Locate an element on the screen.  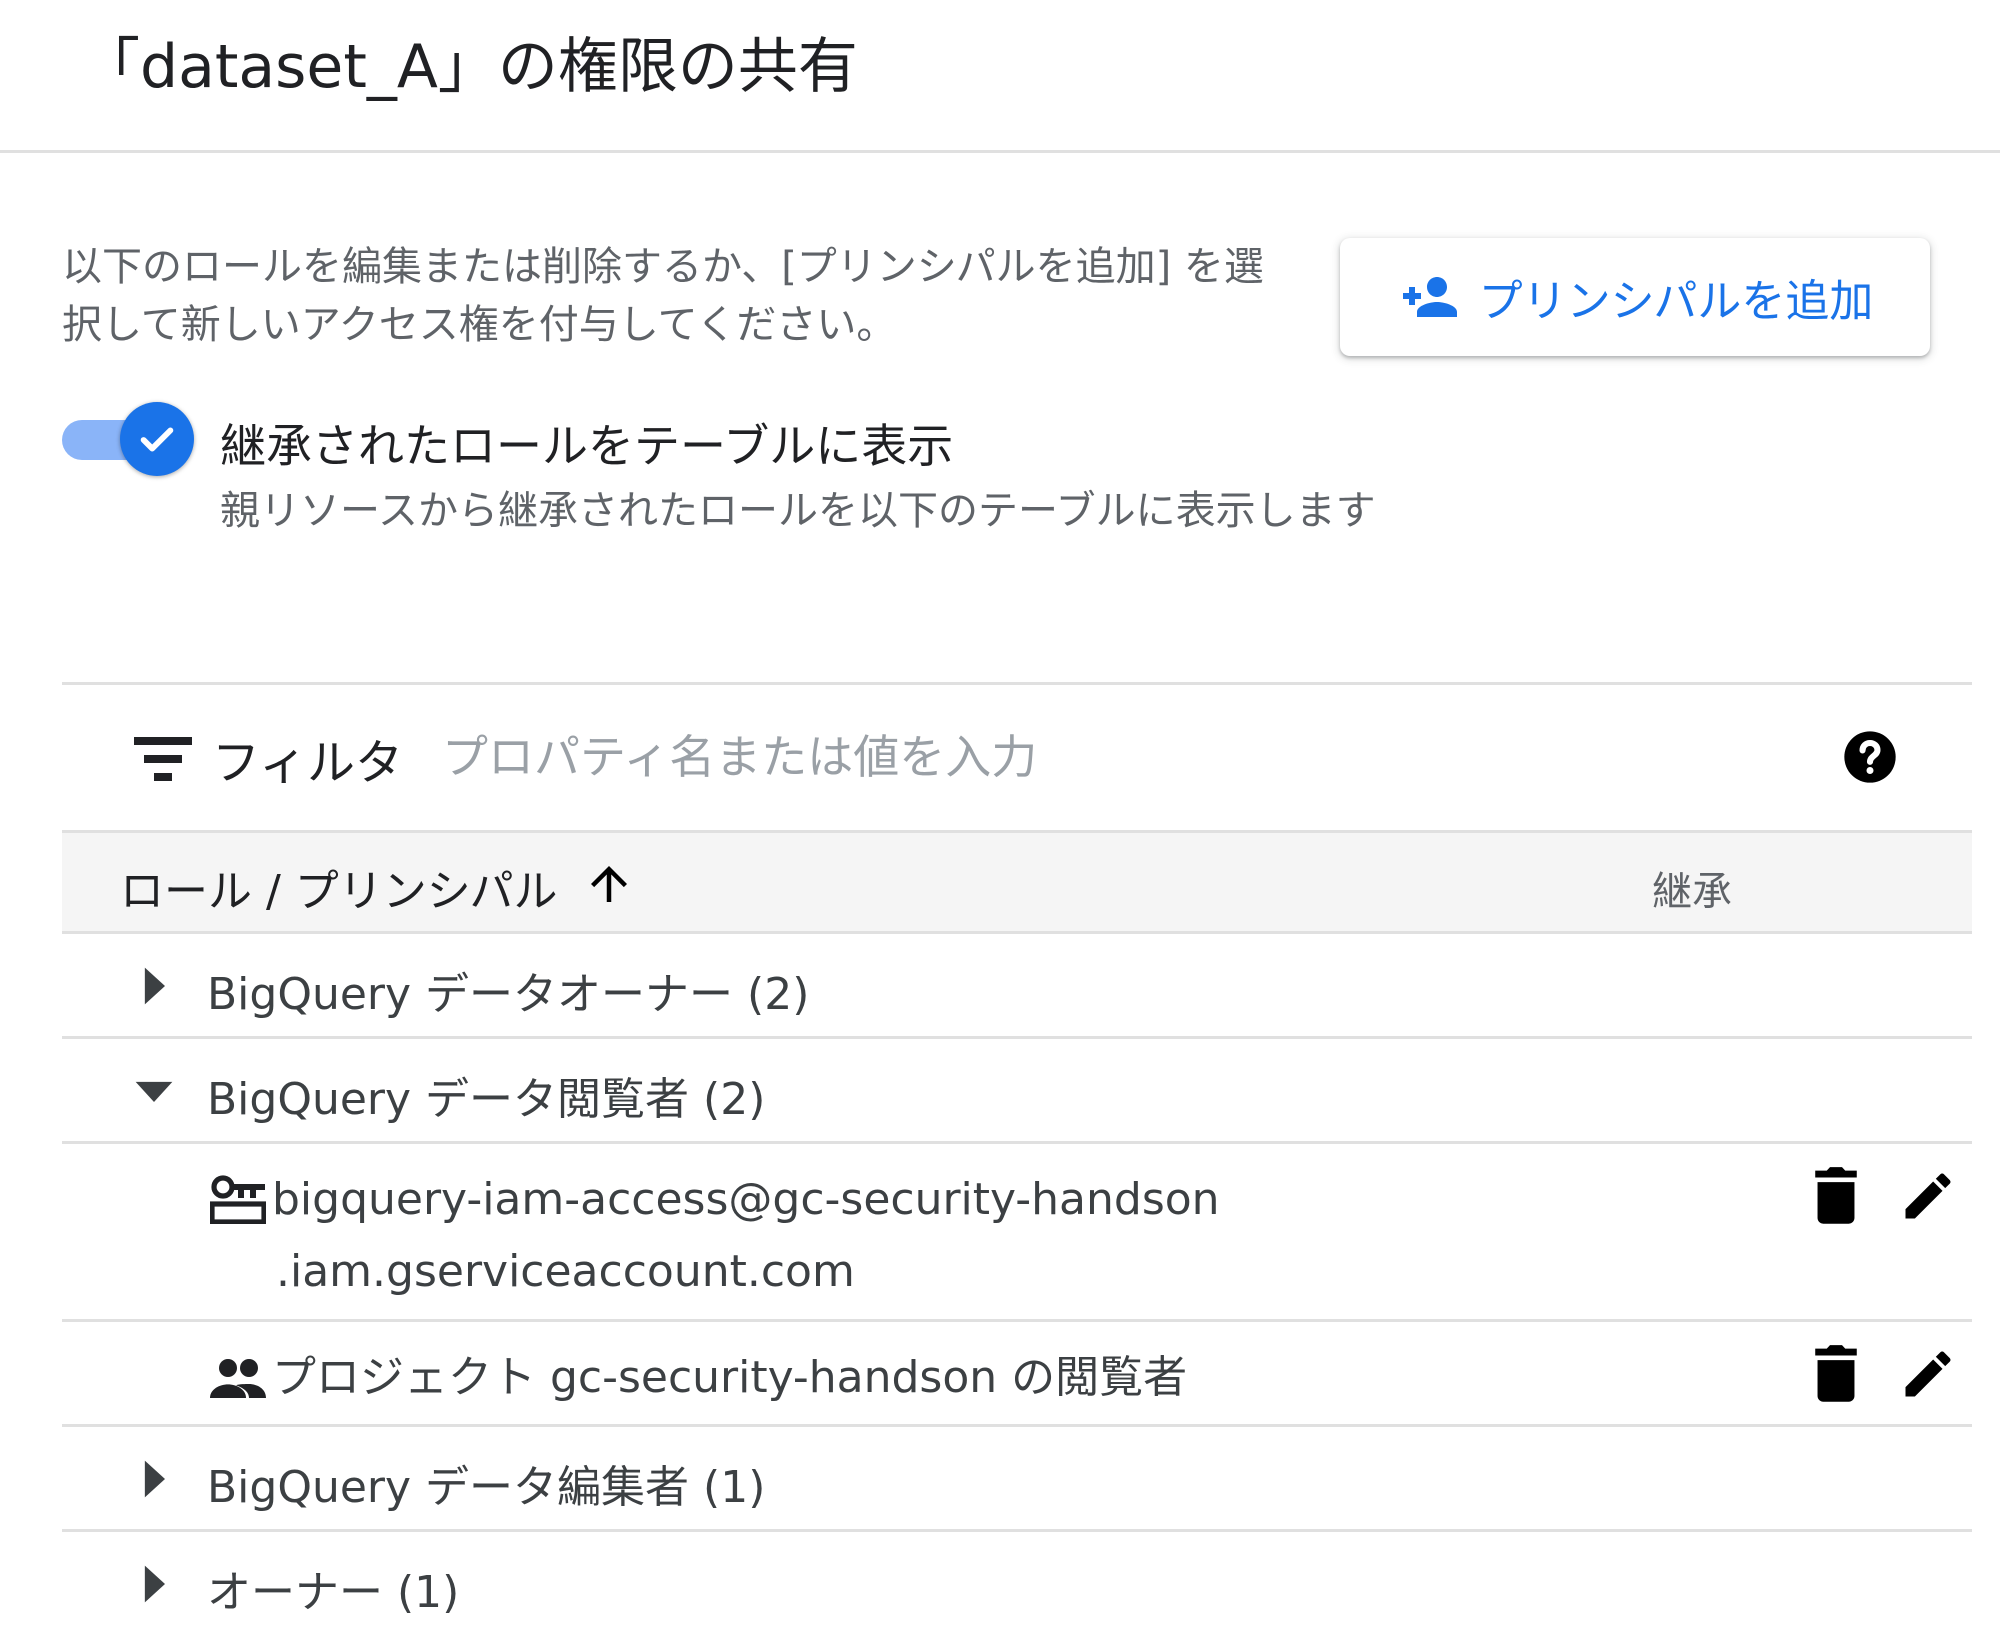
member-email-line1: bigquery-iam-access@gc-security-handson is located at coordinates (746, 1199).